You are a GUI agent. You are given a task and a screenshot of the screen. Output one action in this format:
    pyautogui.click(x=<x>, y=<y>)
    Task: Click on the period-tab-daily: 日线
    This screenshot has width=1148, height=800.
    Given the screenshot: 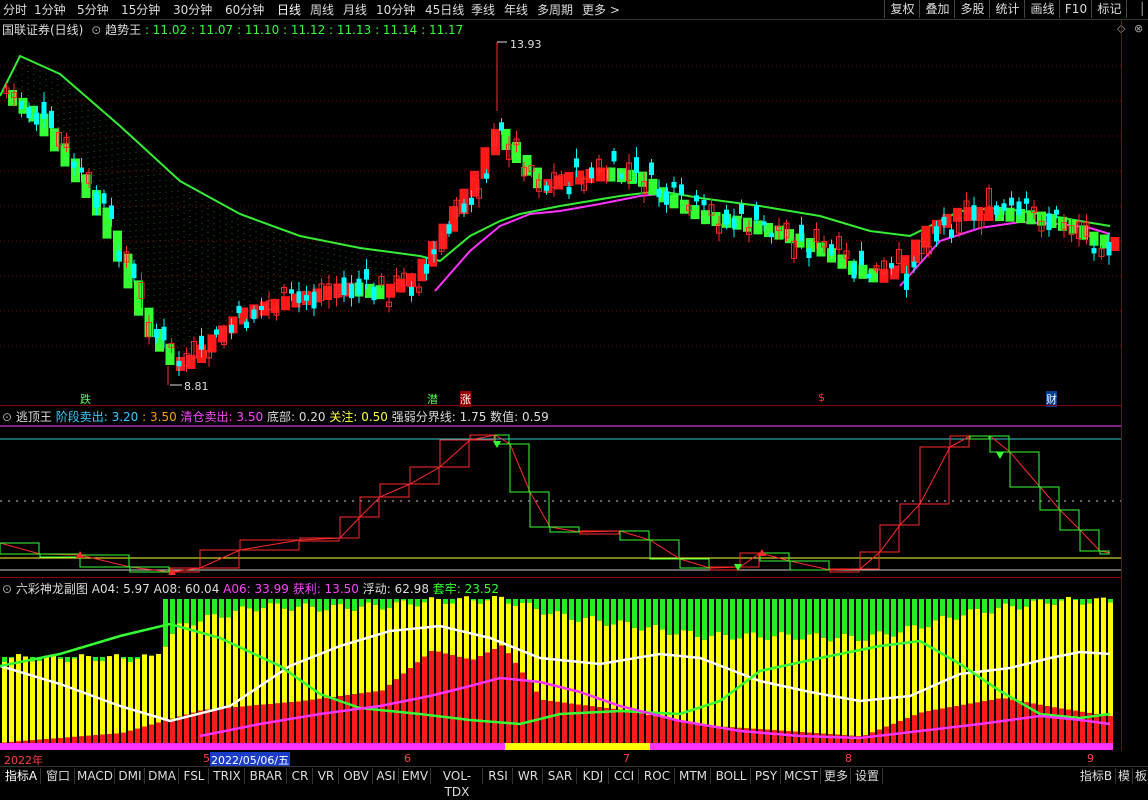 What is the action you would take?
    pyautogui.click(x=289, y=9)
    